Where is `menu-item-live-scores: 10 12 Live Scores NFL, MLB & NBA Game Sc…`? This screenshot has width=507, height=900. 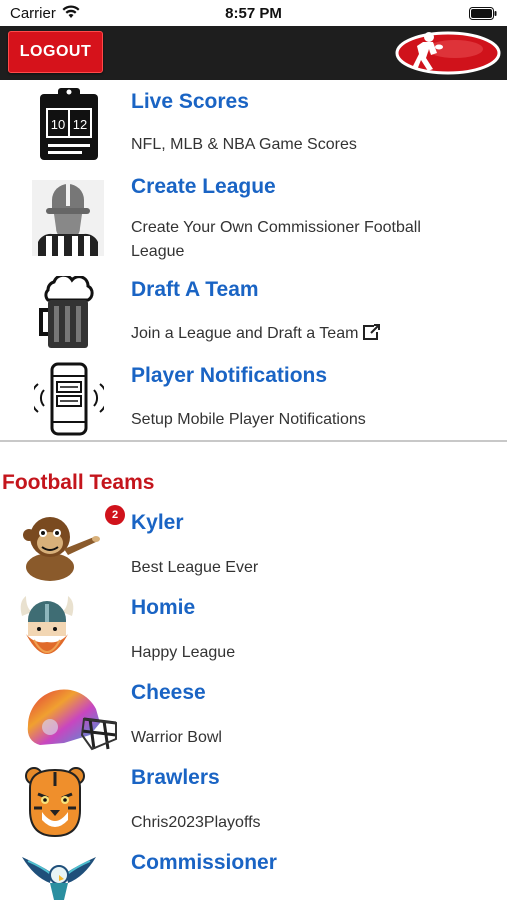
menu-item-live-scores: 10 12 Live Scores NFL, MLB & NBA Game Sc… is located at coordinates (253, 127).